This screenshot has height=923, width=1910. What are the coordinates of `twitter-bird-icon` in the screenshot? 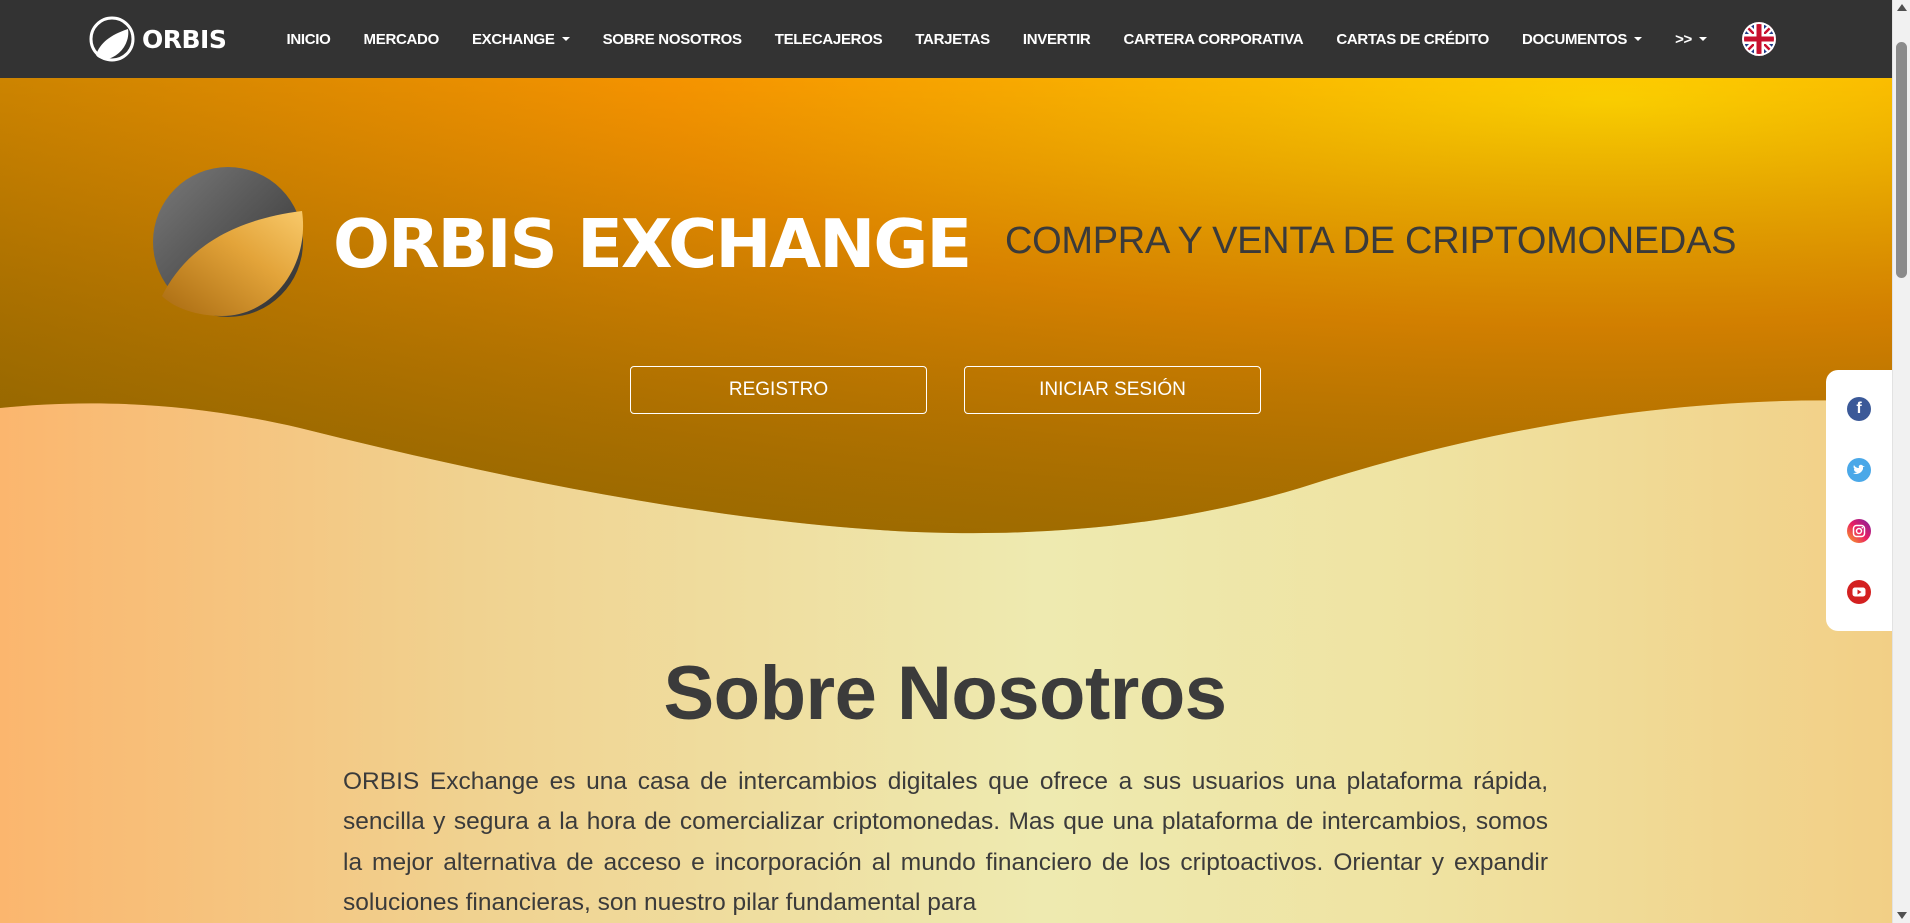 It's located at (1859, 469).